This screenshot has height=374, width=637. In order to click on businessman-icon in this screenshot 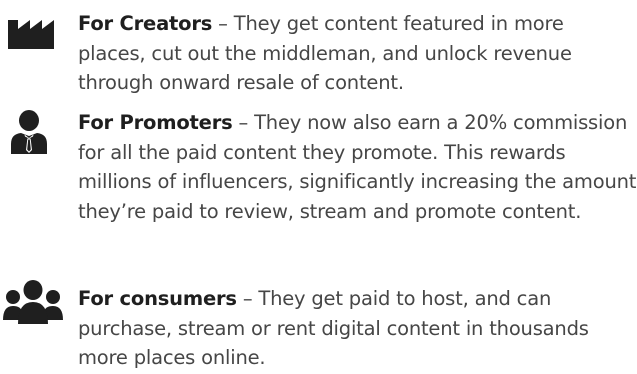, I will do `click(39, 132)`.